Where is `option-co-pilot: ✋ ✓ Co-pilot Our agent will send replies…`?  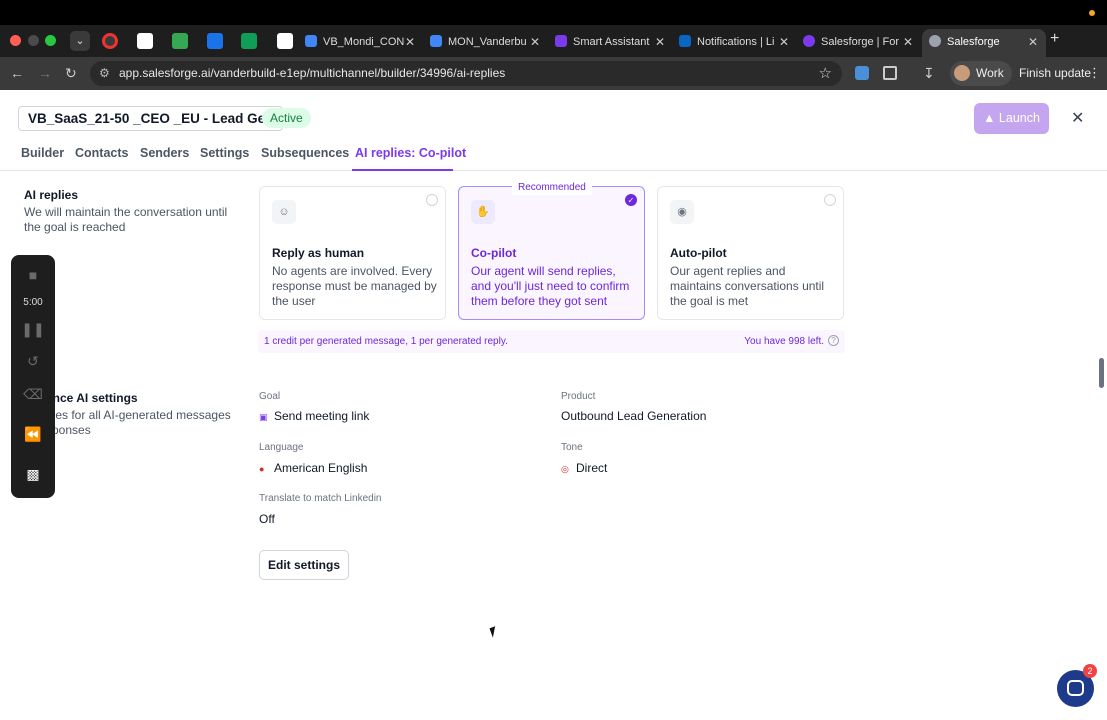
option-co-pilot: ✋ ✓ Co-pilot Our agent will send replies… is located at coordinates (551, 253).